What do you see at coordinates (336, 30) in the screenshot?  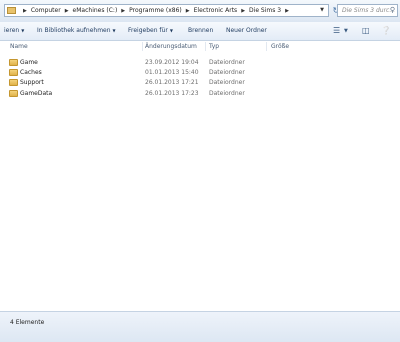 I see `view-options-icon: ☰` at bounding box center [336, 30].